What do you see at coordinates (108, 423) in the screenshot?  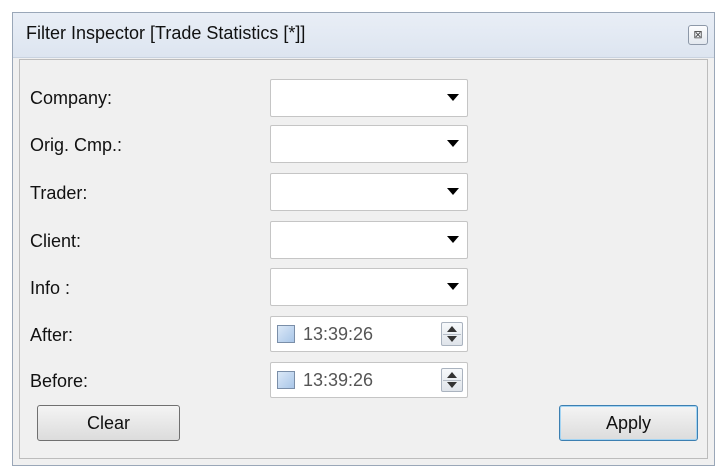 I see `clear-button: Clear` at bounding box center [108, 423].